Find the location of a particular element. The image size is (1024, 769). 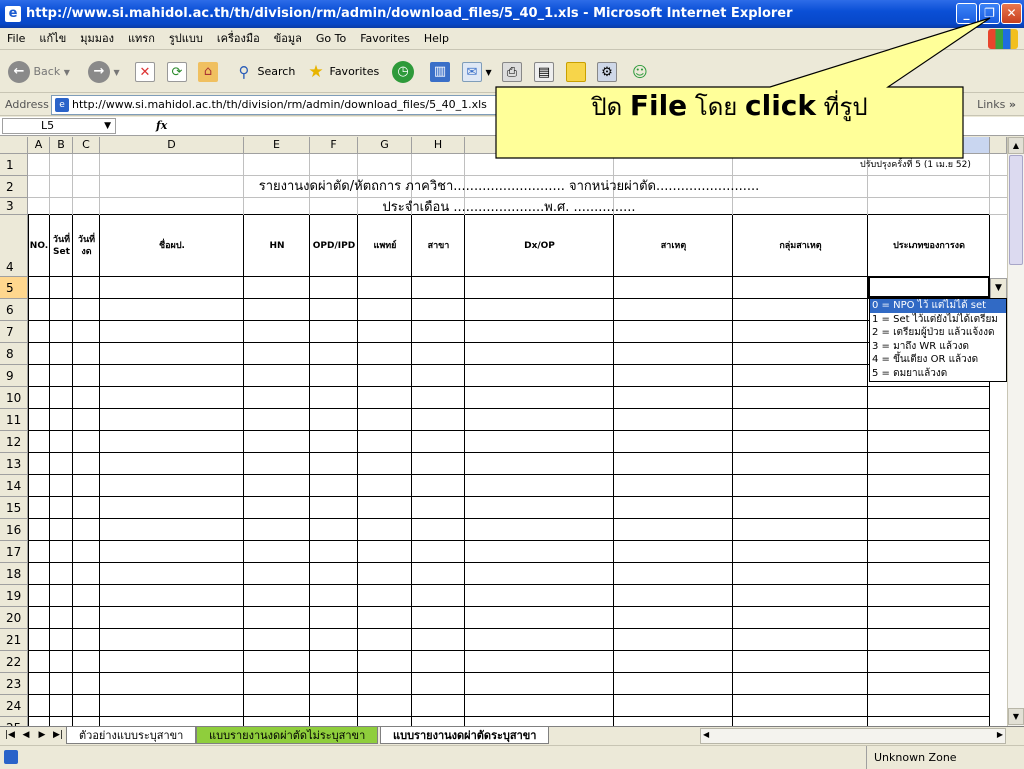

minimize-button: _ is located at coordinates (966, 13).